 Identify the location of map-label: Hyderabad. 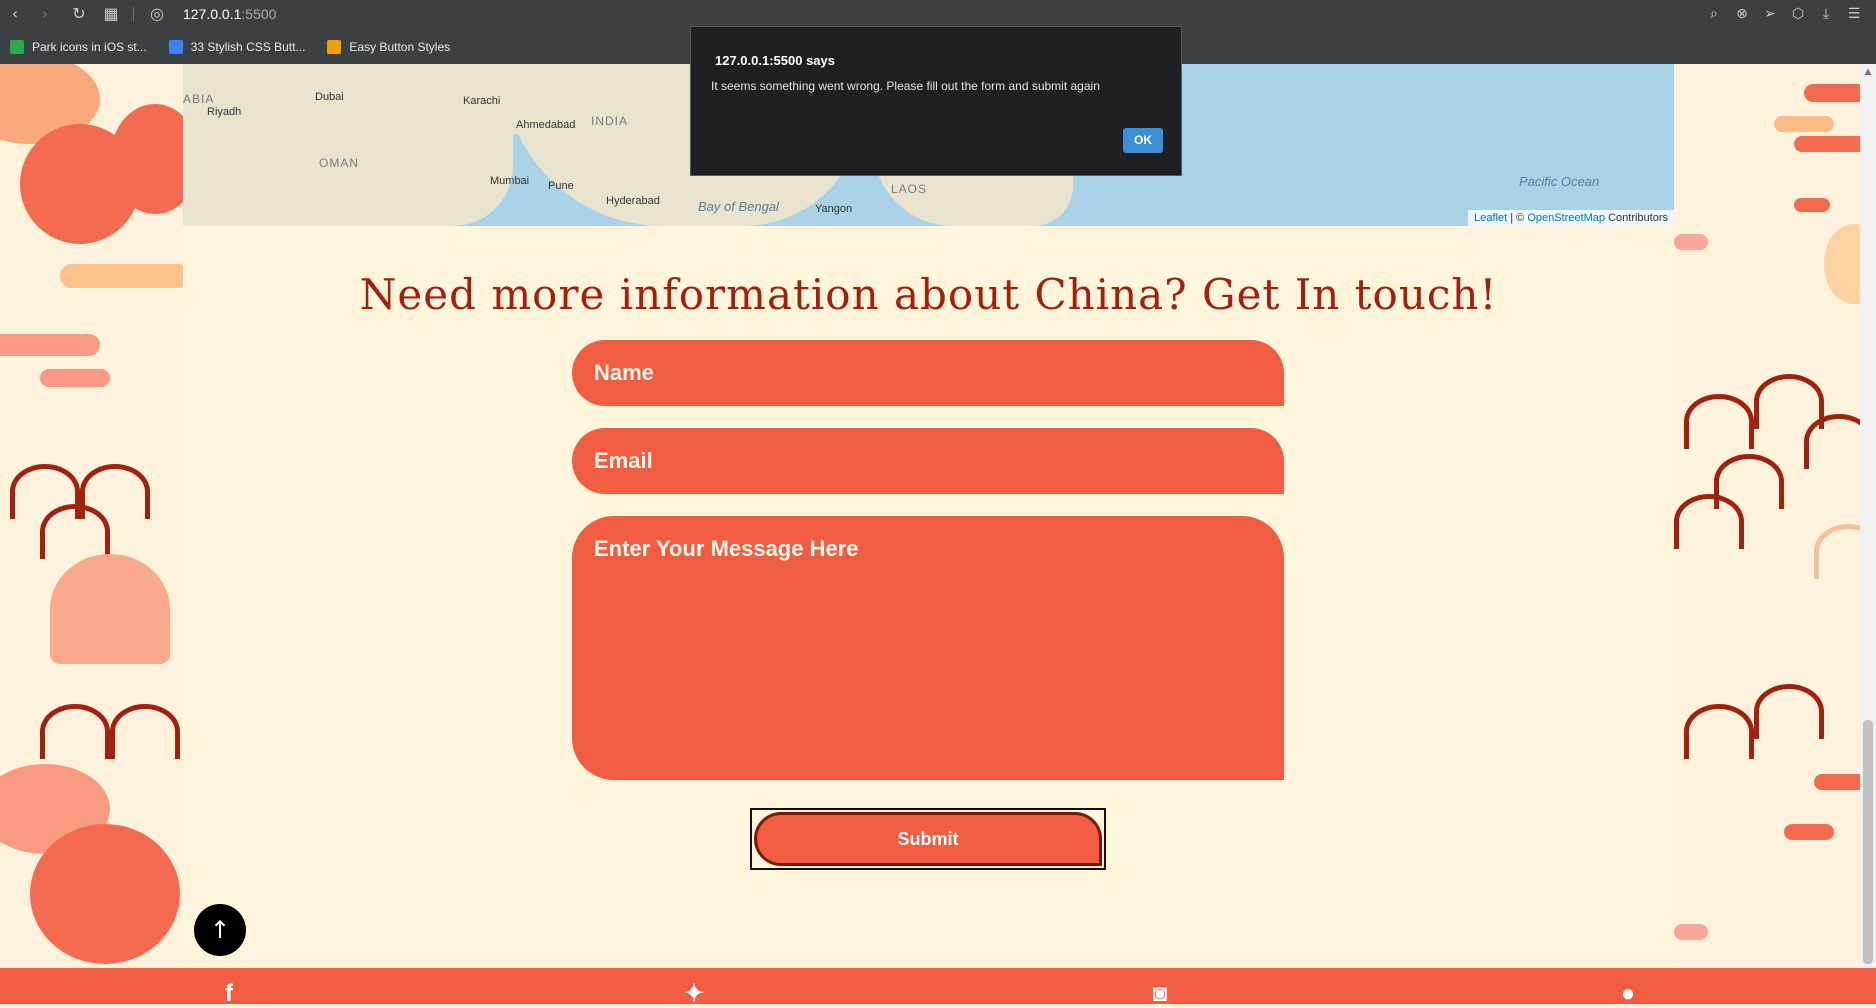
(633, 201).